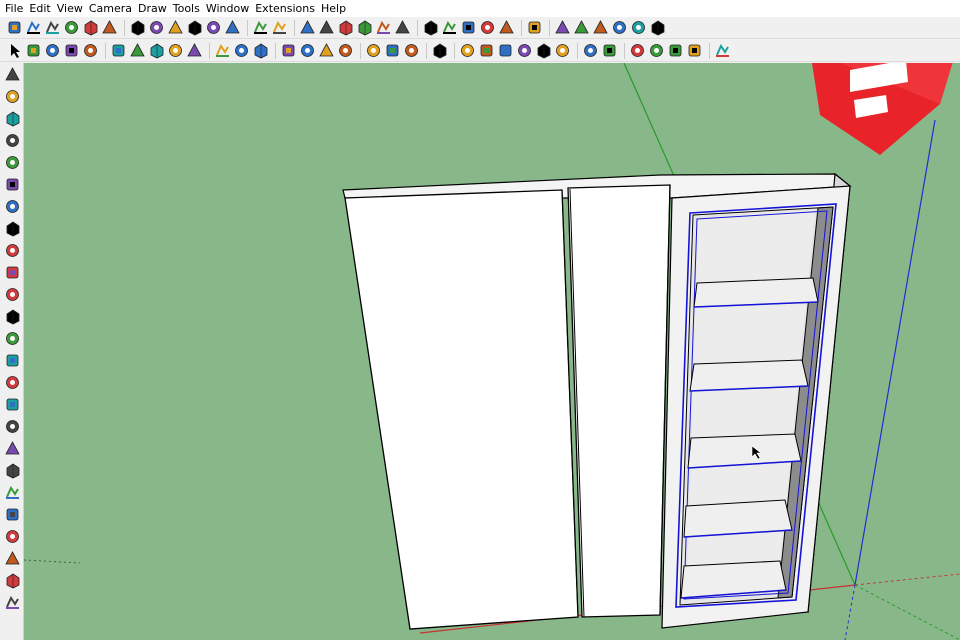 The width and height of the screenshot is (960, 640). What do you see at coordinates (411, 50) in the screenshot?
I see `send-to-layout-icon` at bounding box center [411, 50].